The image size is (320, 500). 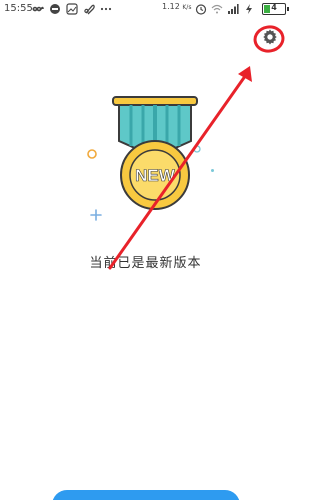 What do you see at coordinates (89, 9) in the screenshot?
I see `attachment-icon` at bounding box center [89, 9].